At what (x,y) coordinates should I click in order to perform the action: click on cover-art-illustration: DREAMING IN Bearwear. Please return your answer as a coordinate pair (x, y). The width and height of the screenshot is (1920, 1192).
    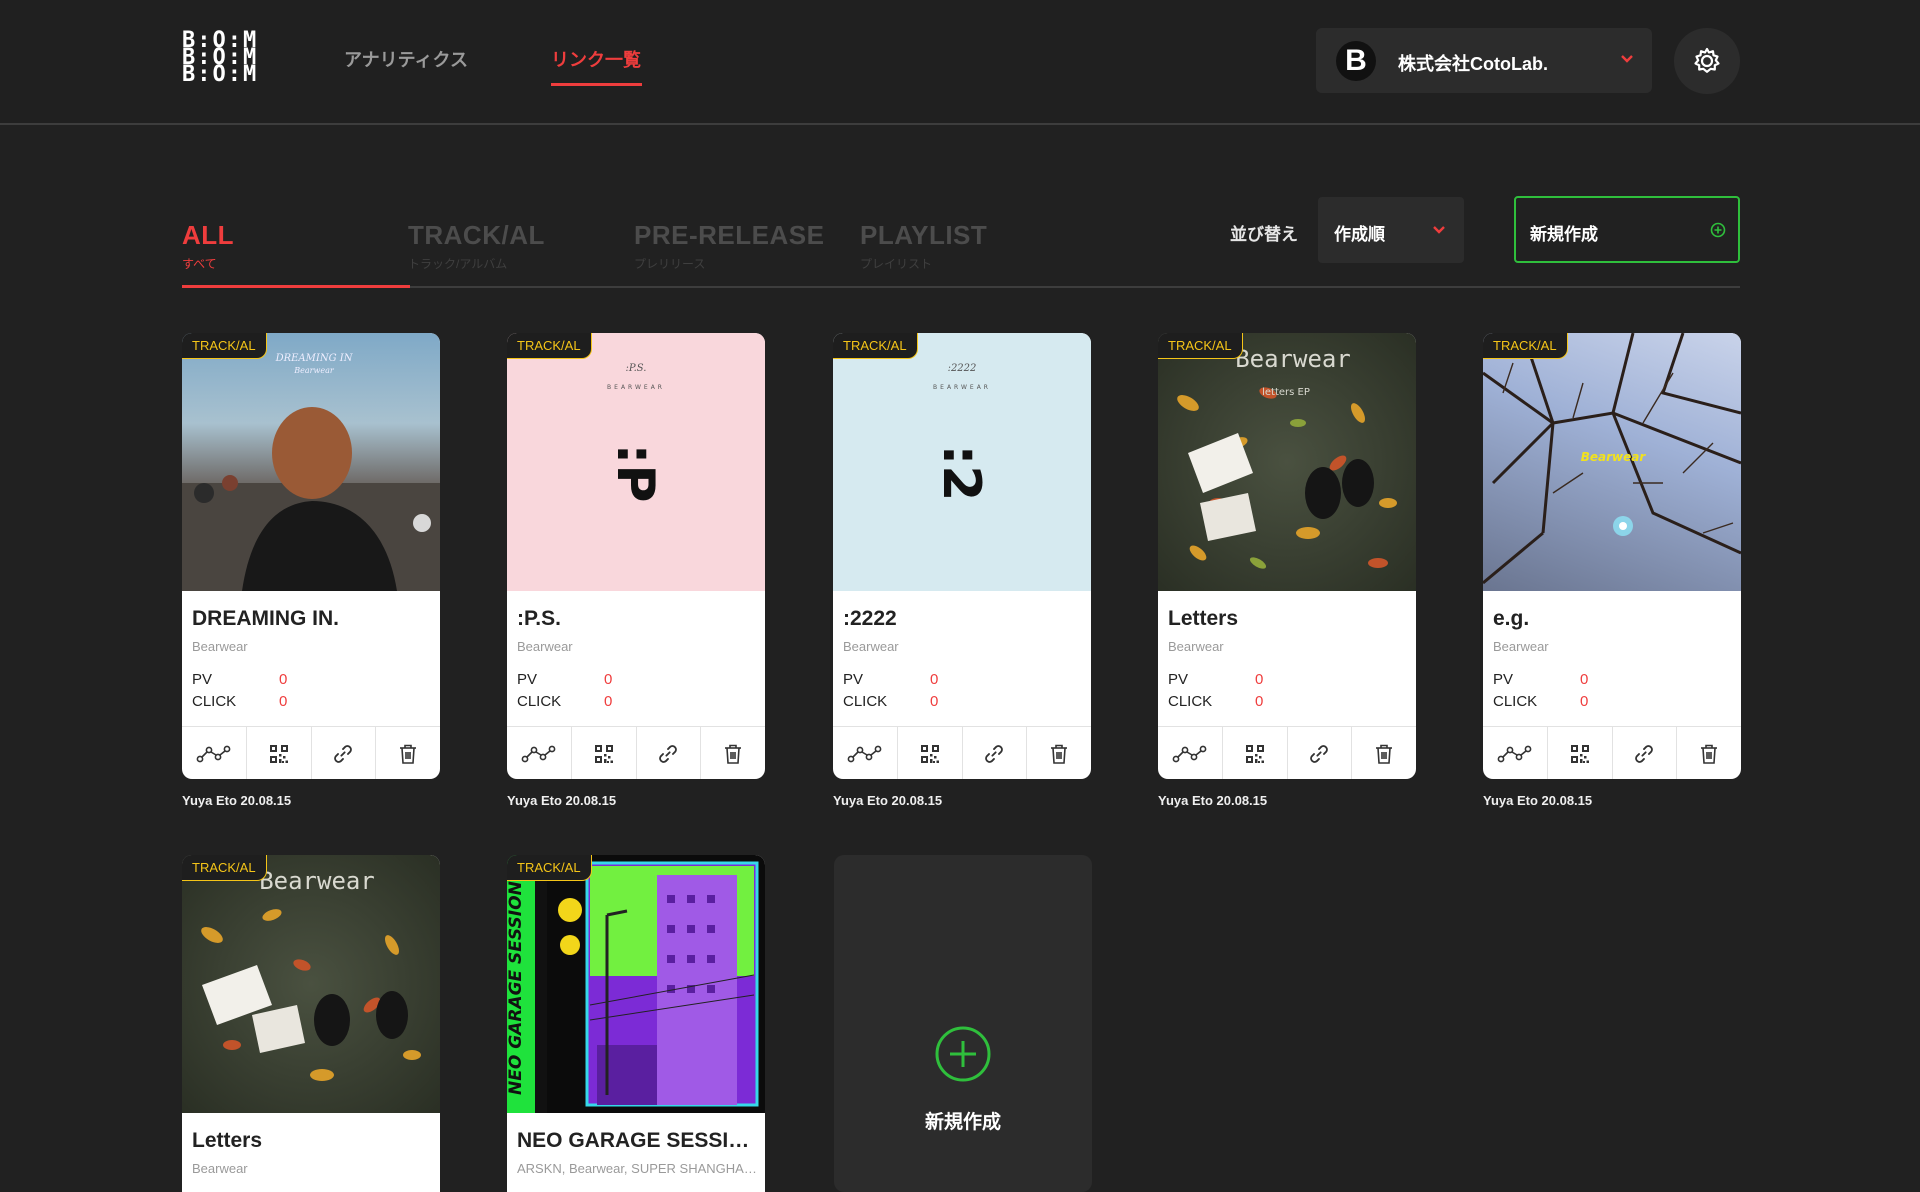
    Looking at the image, I should click on (311, 472).